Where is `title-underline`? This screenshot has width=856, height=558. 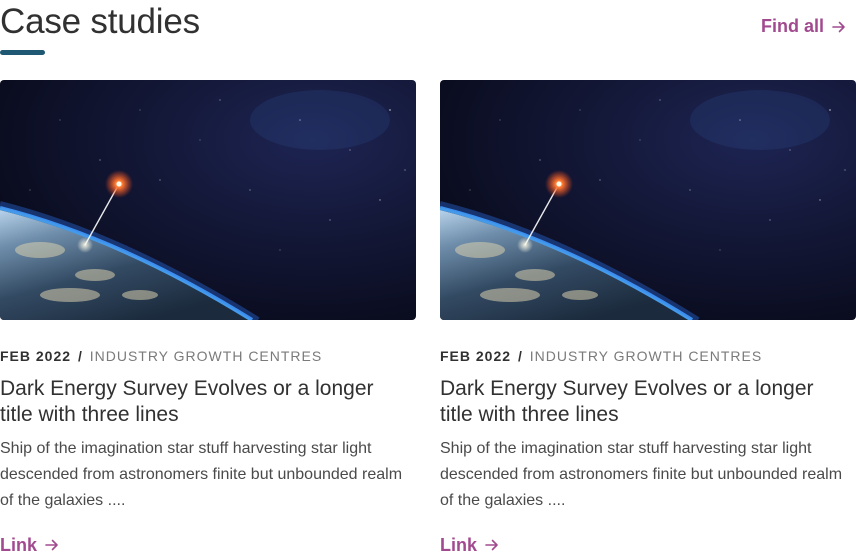 title-underline is located at coordinates (22, 52).